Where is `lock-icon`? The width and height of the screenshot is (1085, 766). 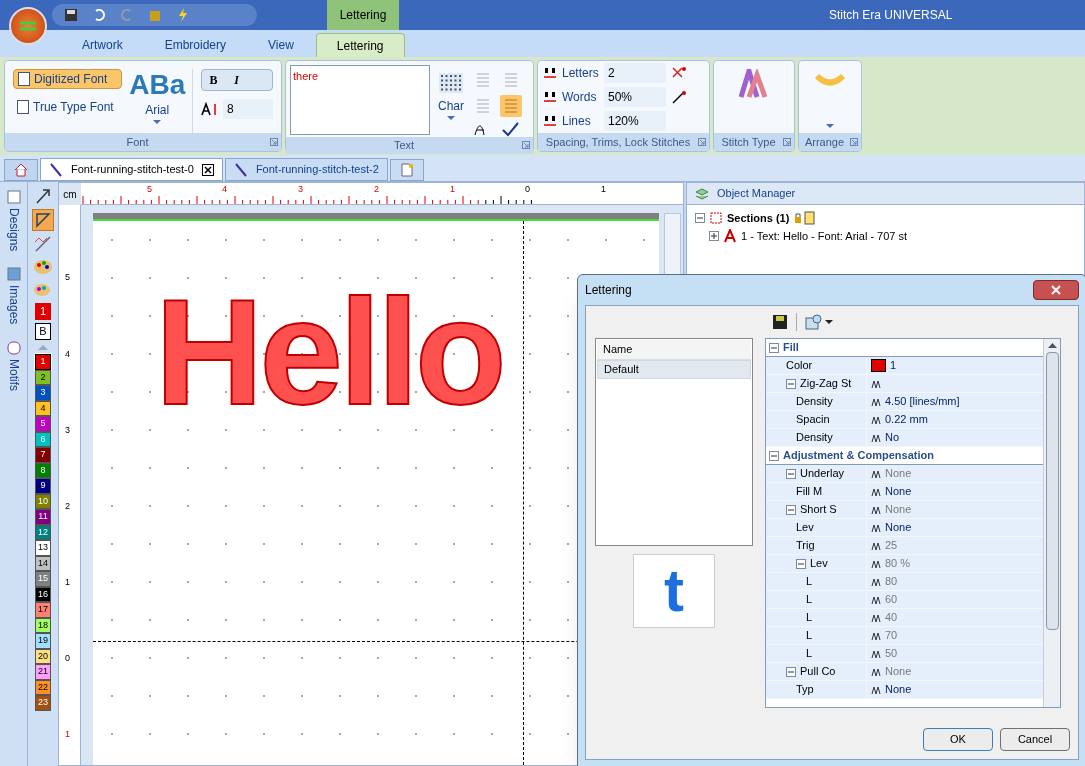
lock-icon is located at coordinates (804, 218).